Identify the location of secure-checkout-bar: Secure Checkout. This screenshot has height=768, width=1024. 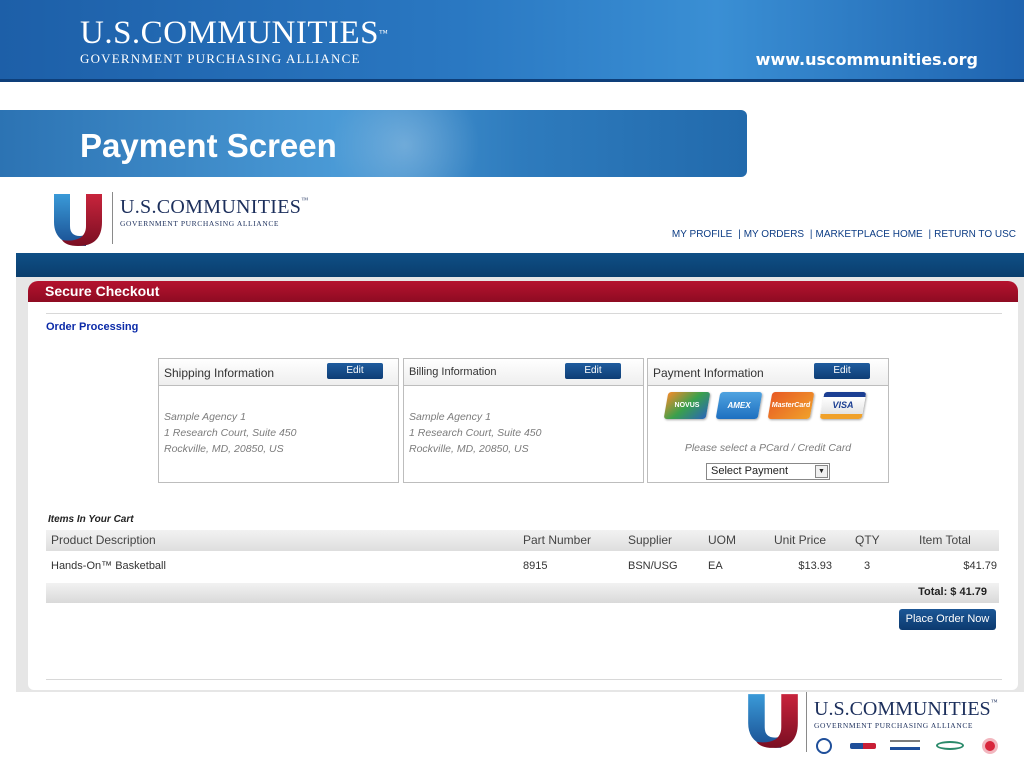
(523, 291).